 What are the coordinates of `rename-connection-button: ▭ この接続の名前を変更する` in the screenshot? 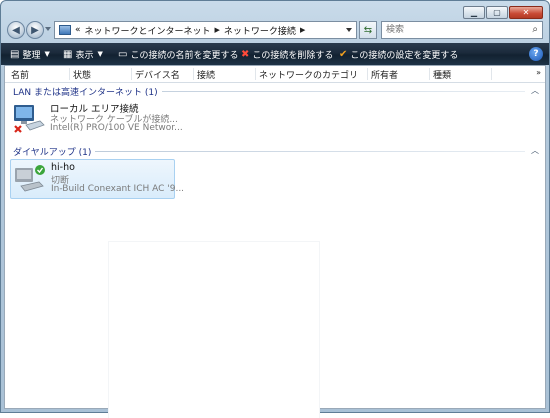 It's located at (178, 54).